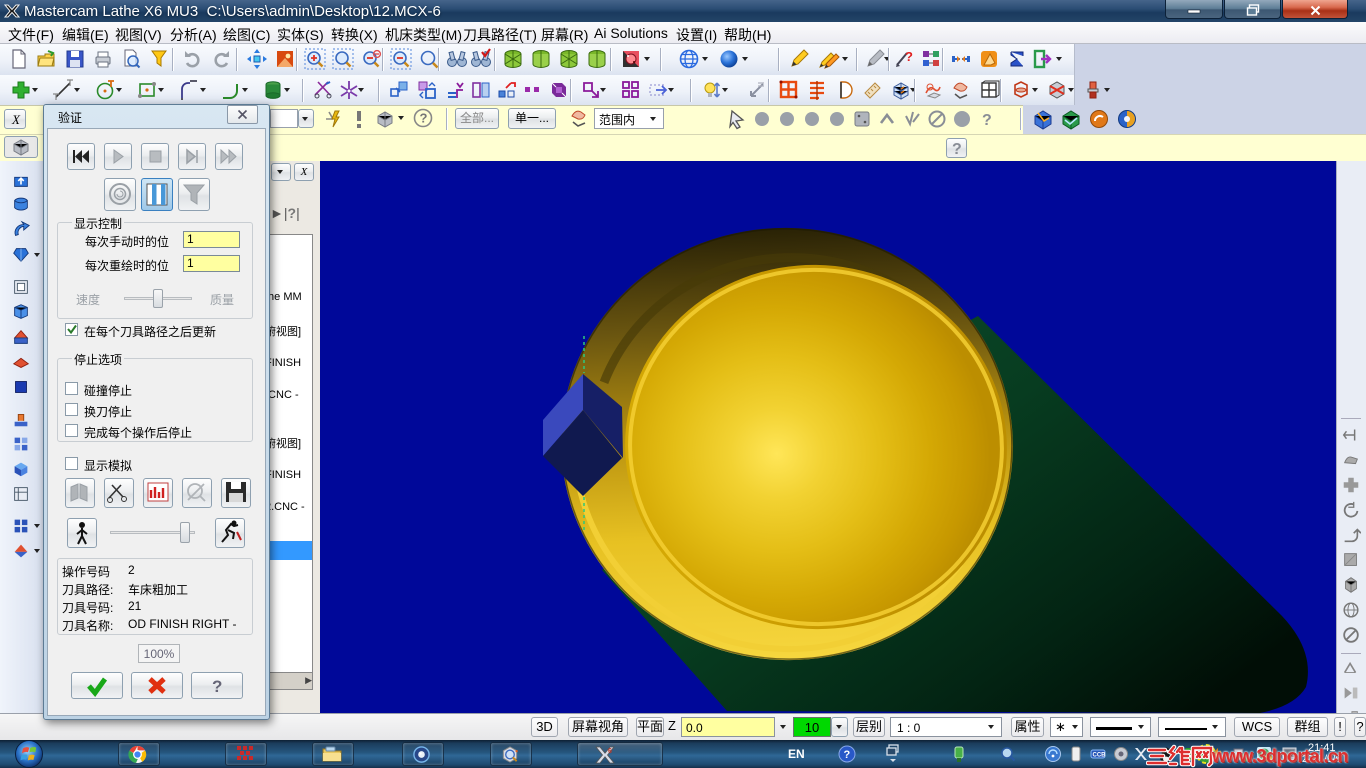 The width and height of the screenshot is (1366, 768). What do you see at coordinates (610, 751) in the screenshot?
I see `svg-text: 6` at bounding box center [610, 751].